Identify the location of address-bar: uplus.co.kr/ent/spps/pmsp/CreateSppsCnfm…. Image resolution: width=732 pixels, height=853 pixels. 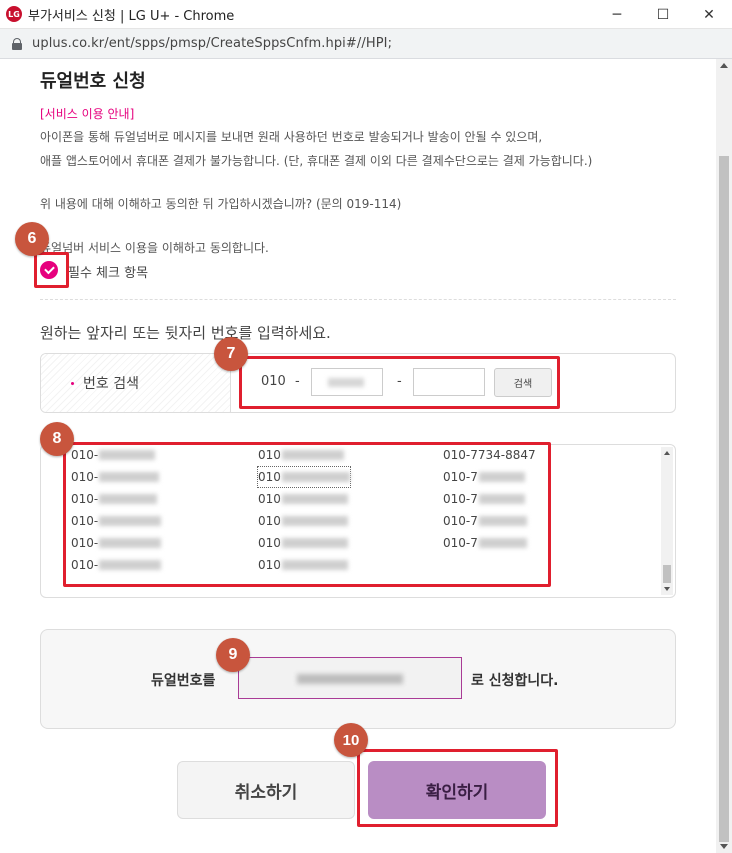
(366, 44).